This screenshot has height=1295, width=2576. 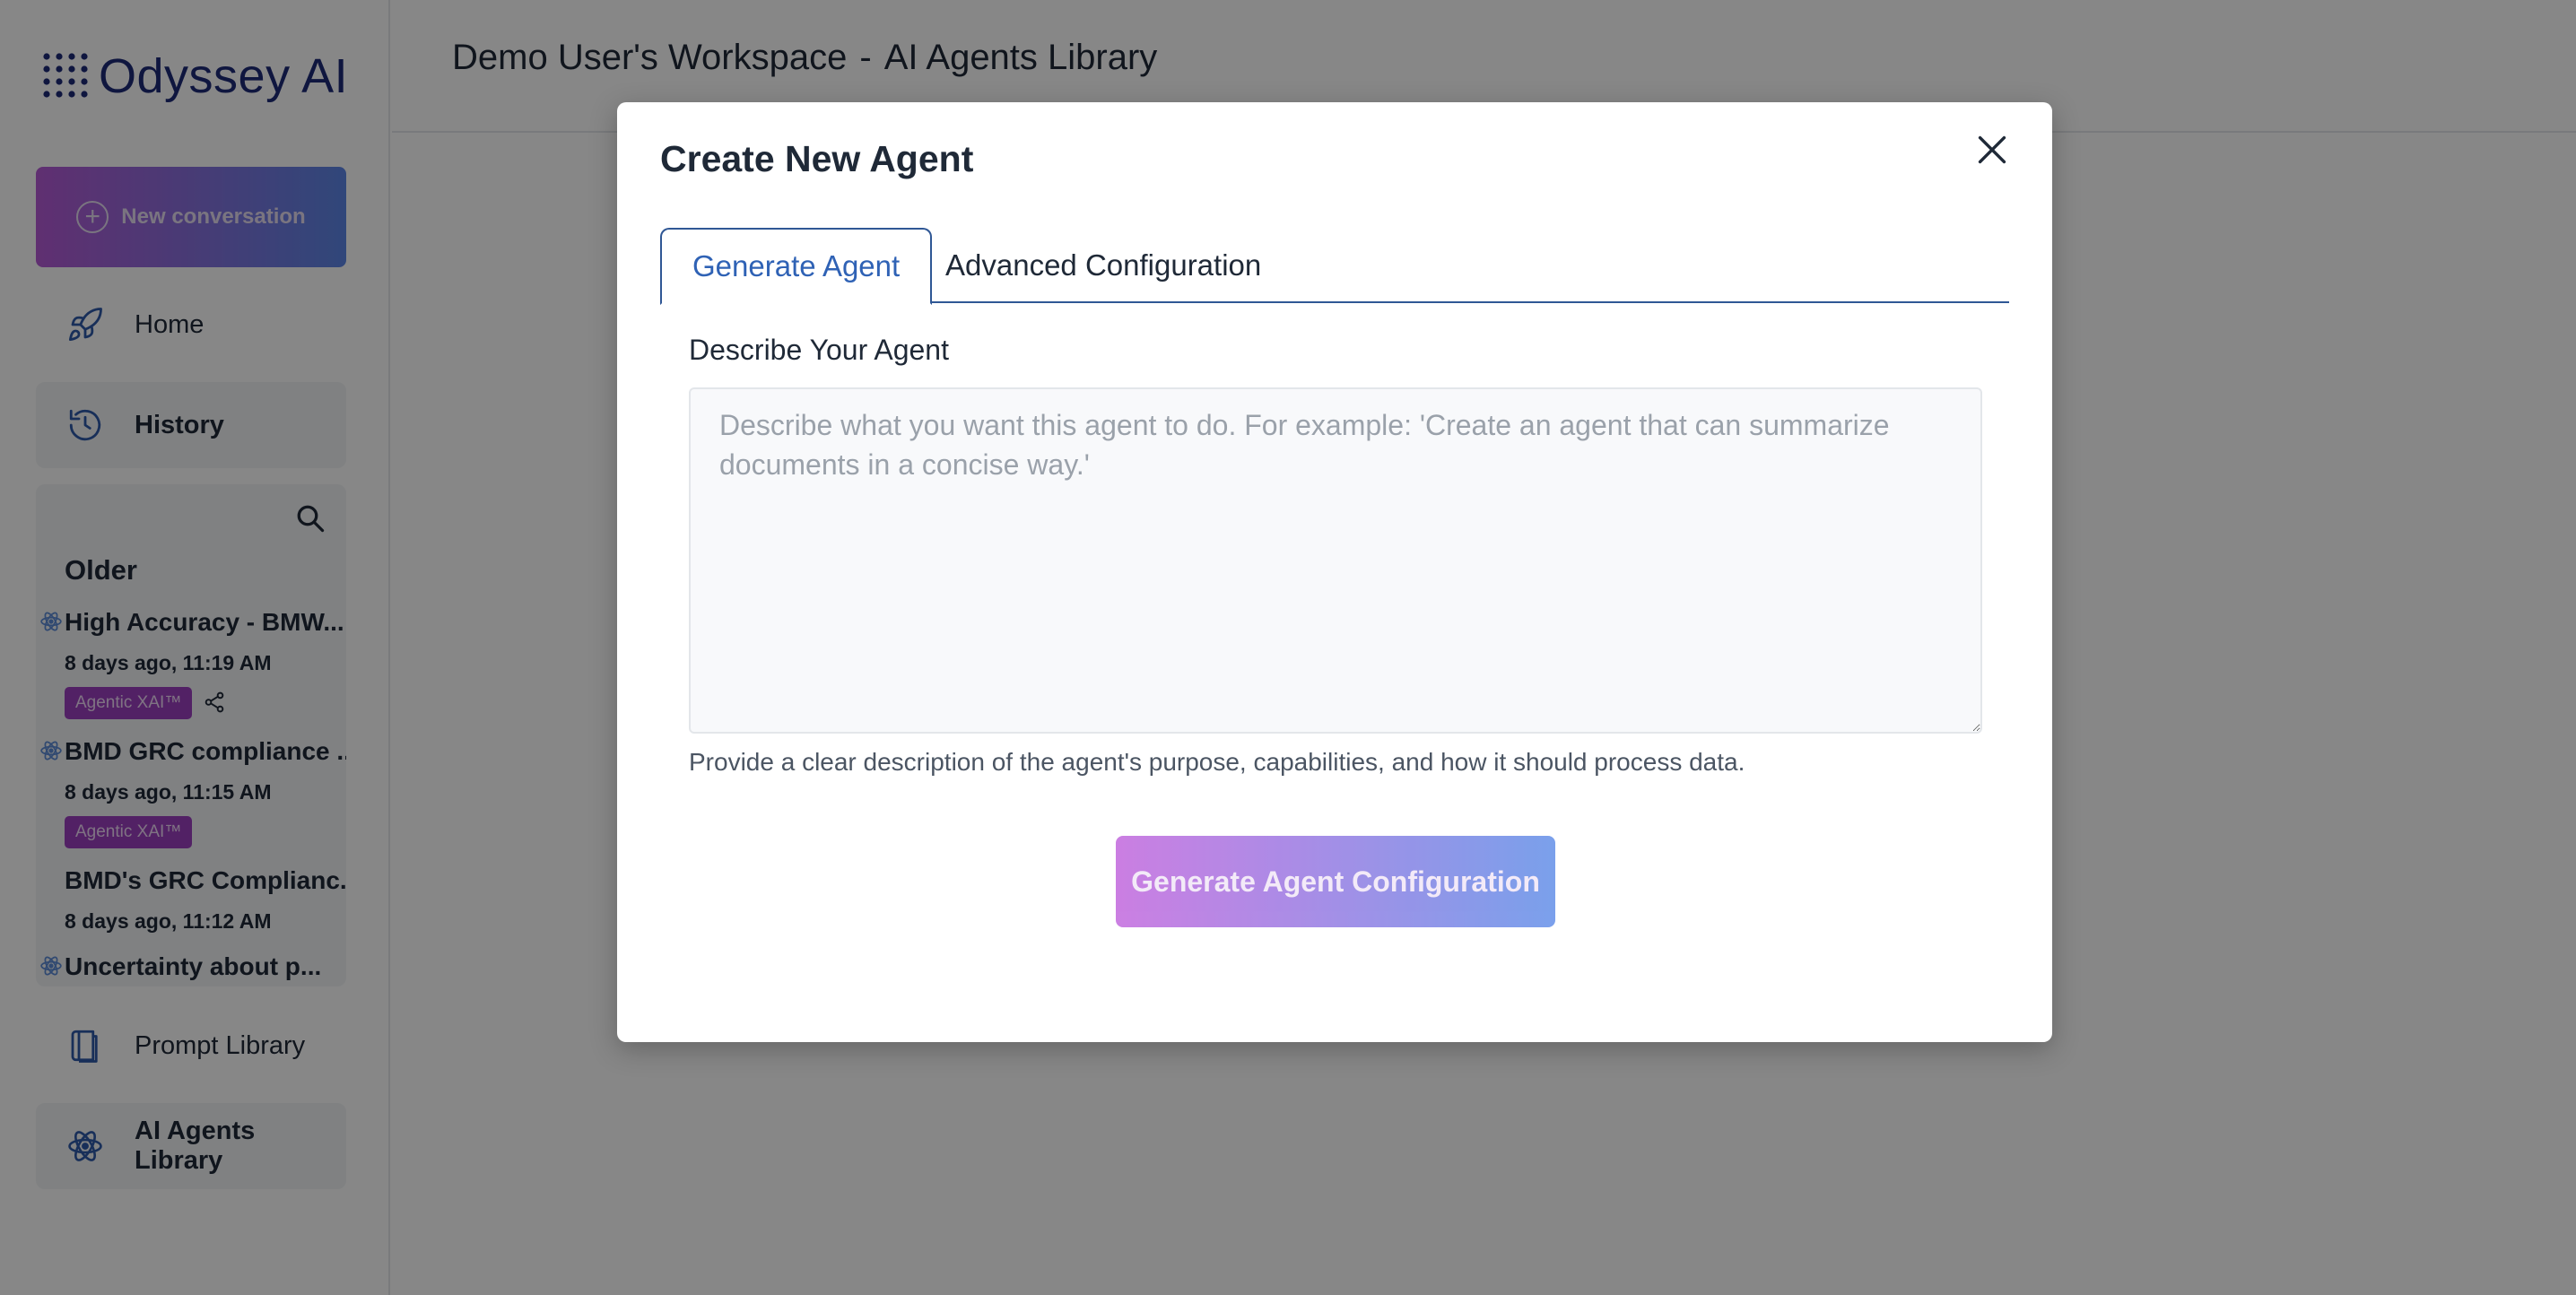 I want to click on modal-tabs: Generate Agent Advanced Configuration, so click(x=1334, y=266).